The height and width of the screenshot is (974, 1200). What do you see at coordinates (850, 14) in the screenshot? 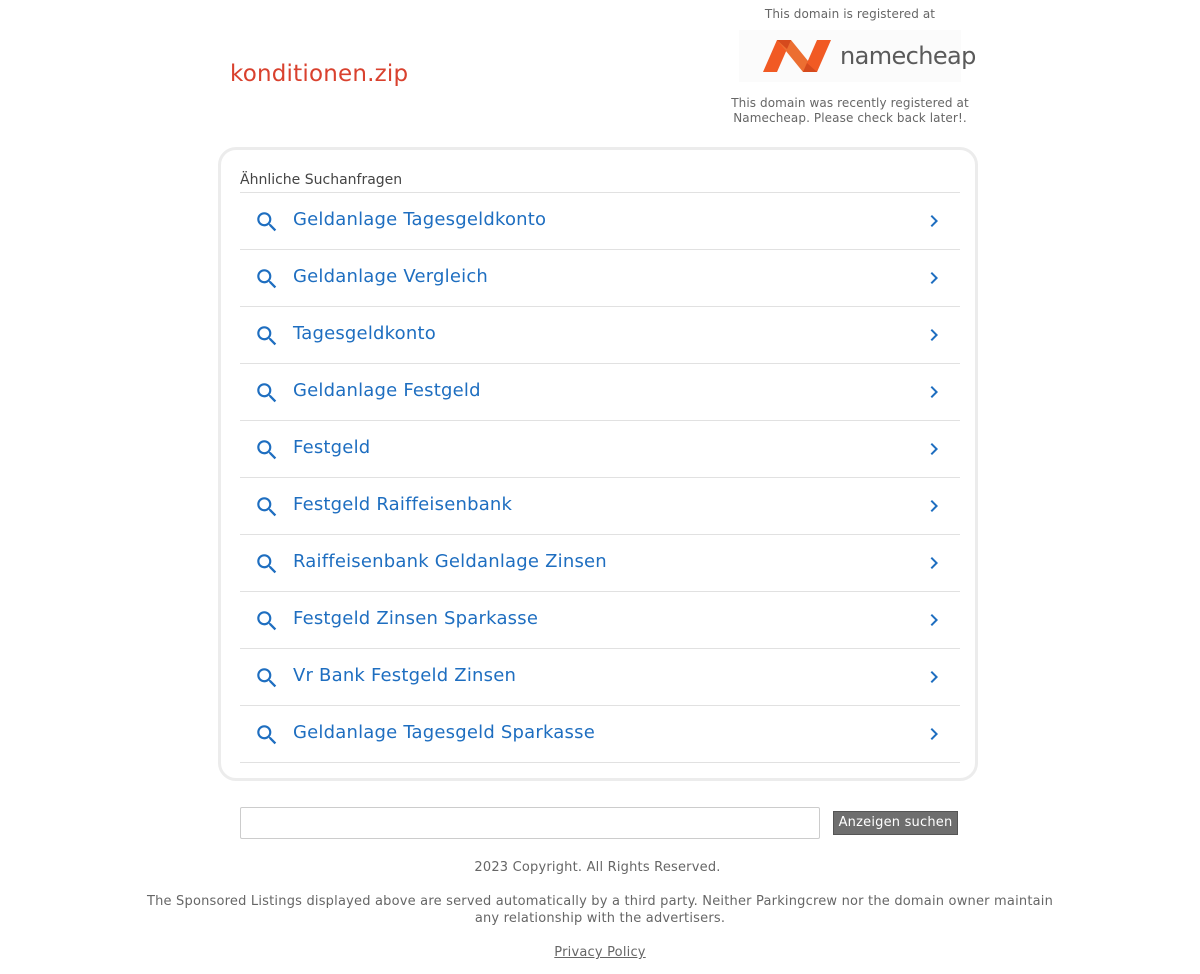
I see `registrar-intro: This domain is registered at` at bounding box center [850, 14].